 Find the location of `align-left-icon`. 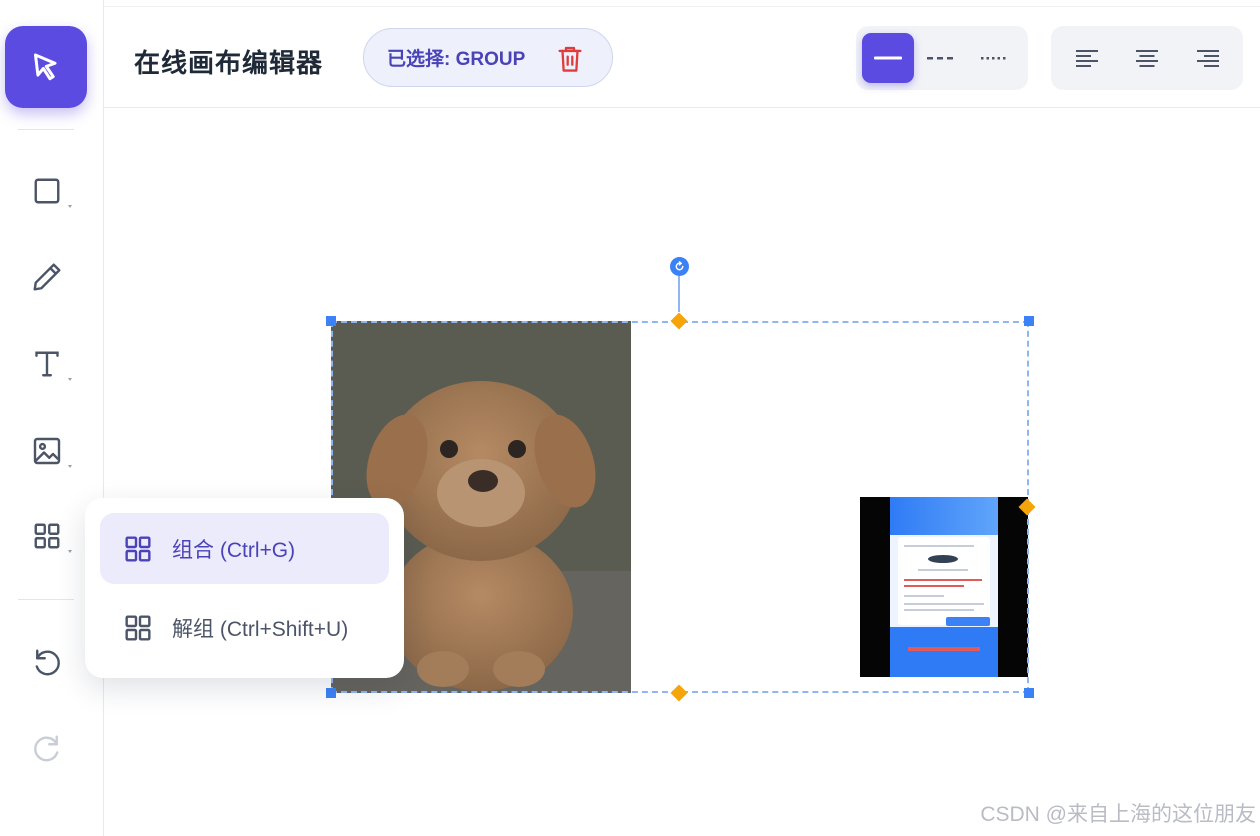

align-left-icon is located at coordinates (1087, 58).